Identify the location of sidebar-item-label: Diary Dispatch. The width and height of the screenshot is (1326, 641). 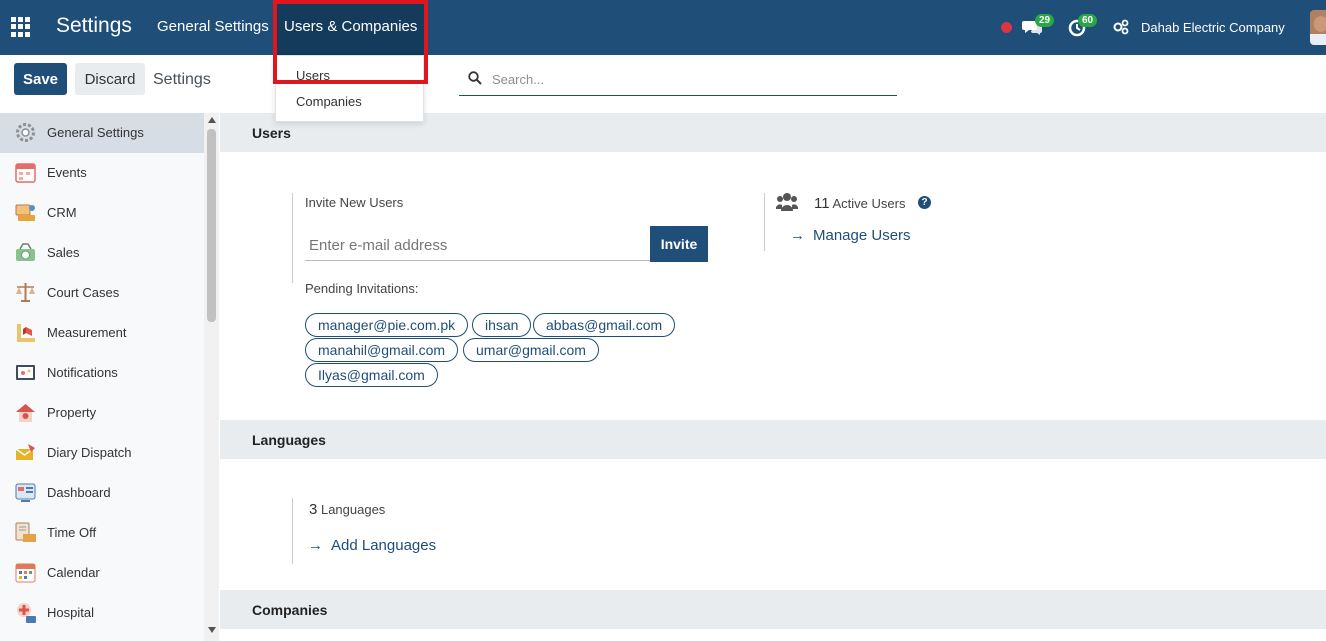
(89, 452).